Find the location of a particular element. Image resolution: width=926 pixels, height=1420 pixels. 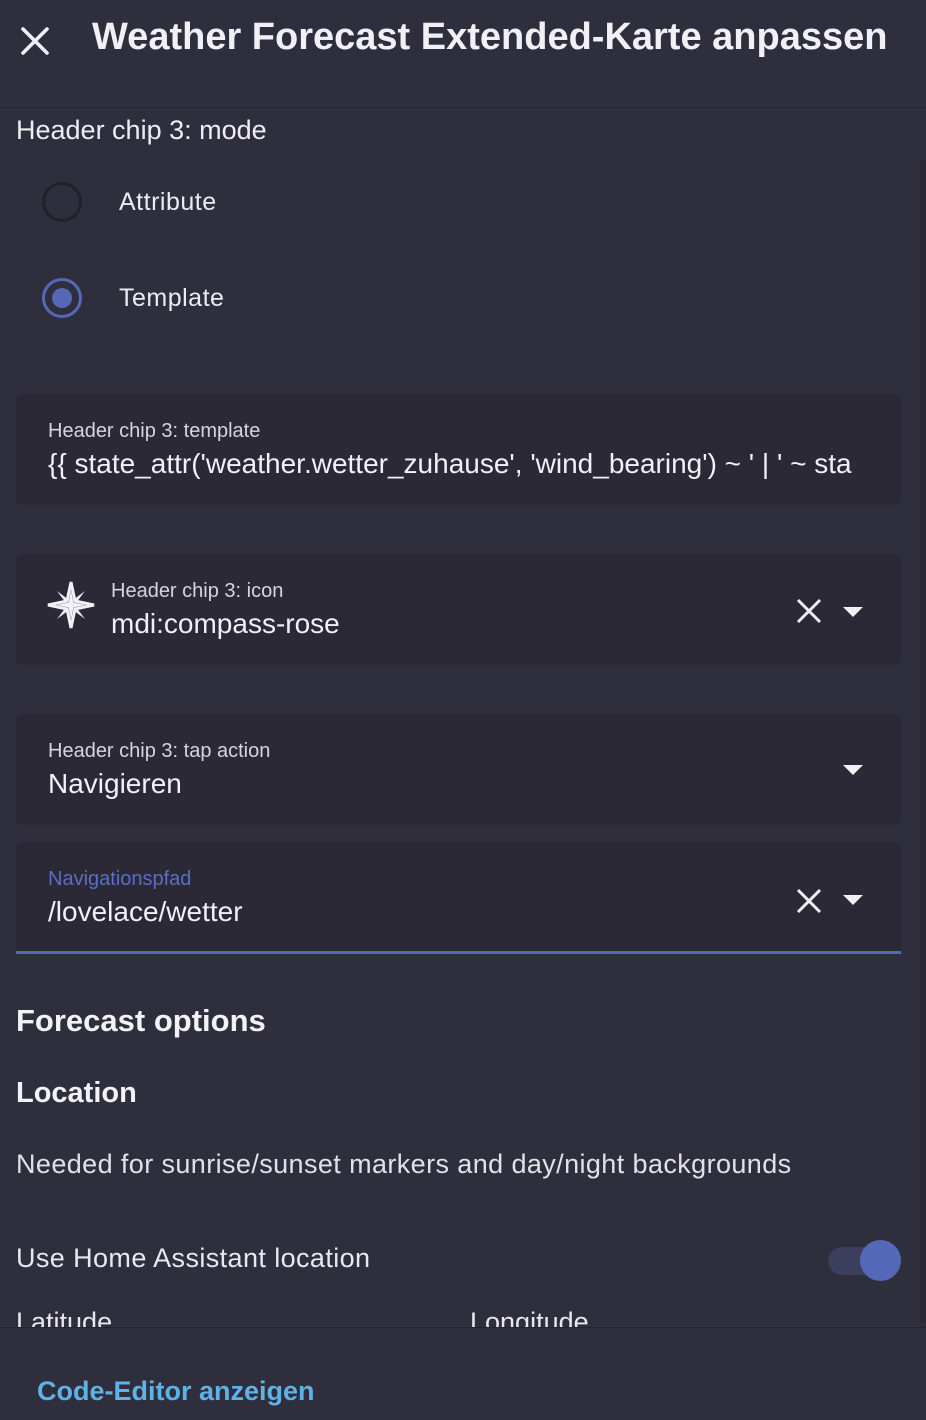

dialog-footer: Code-Editor anzeigen is located at coordinates (463, 1373).